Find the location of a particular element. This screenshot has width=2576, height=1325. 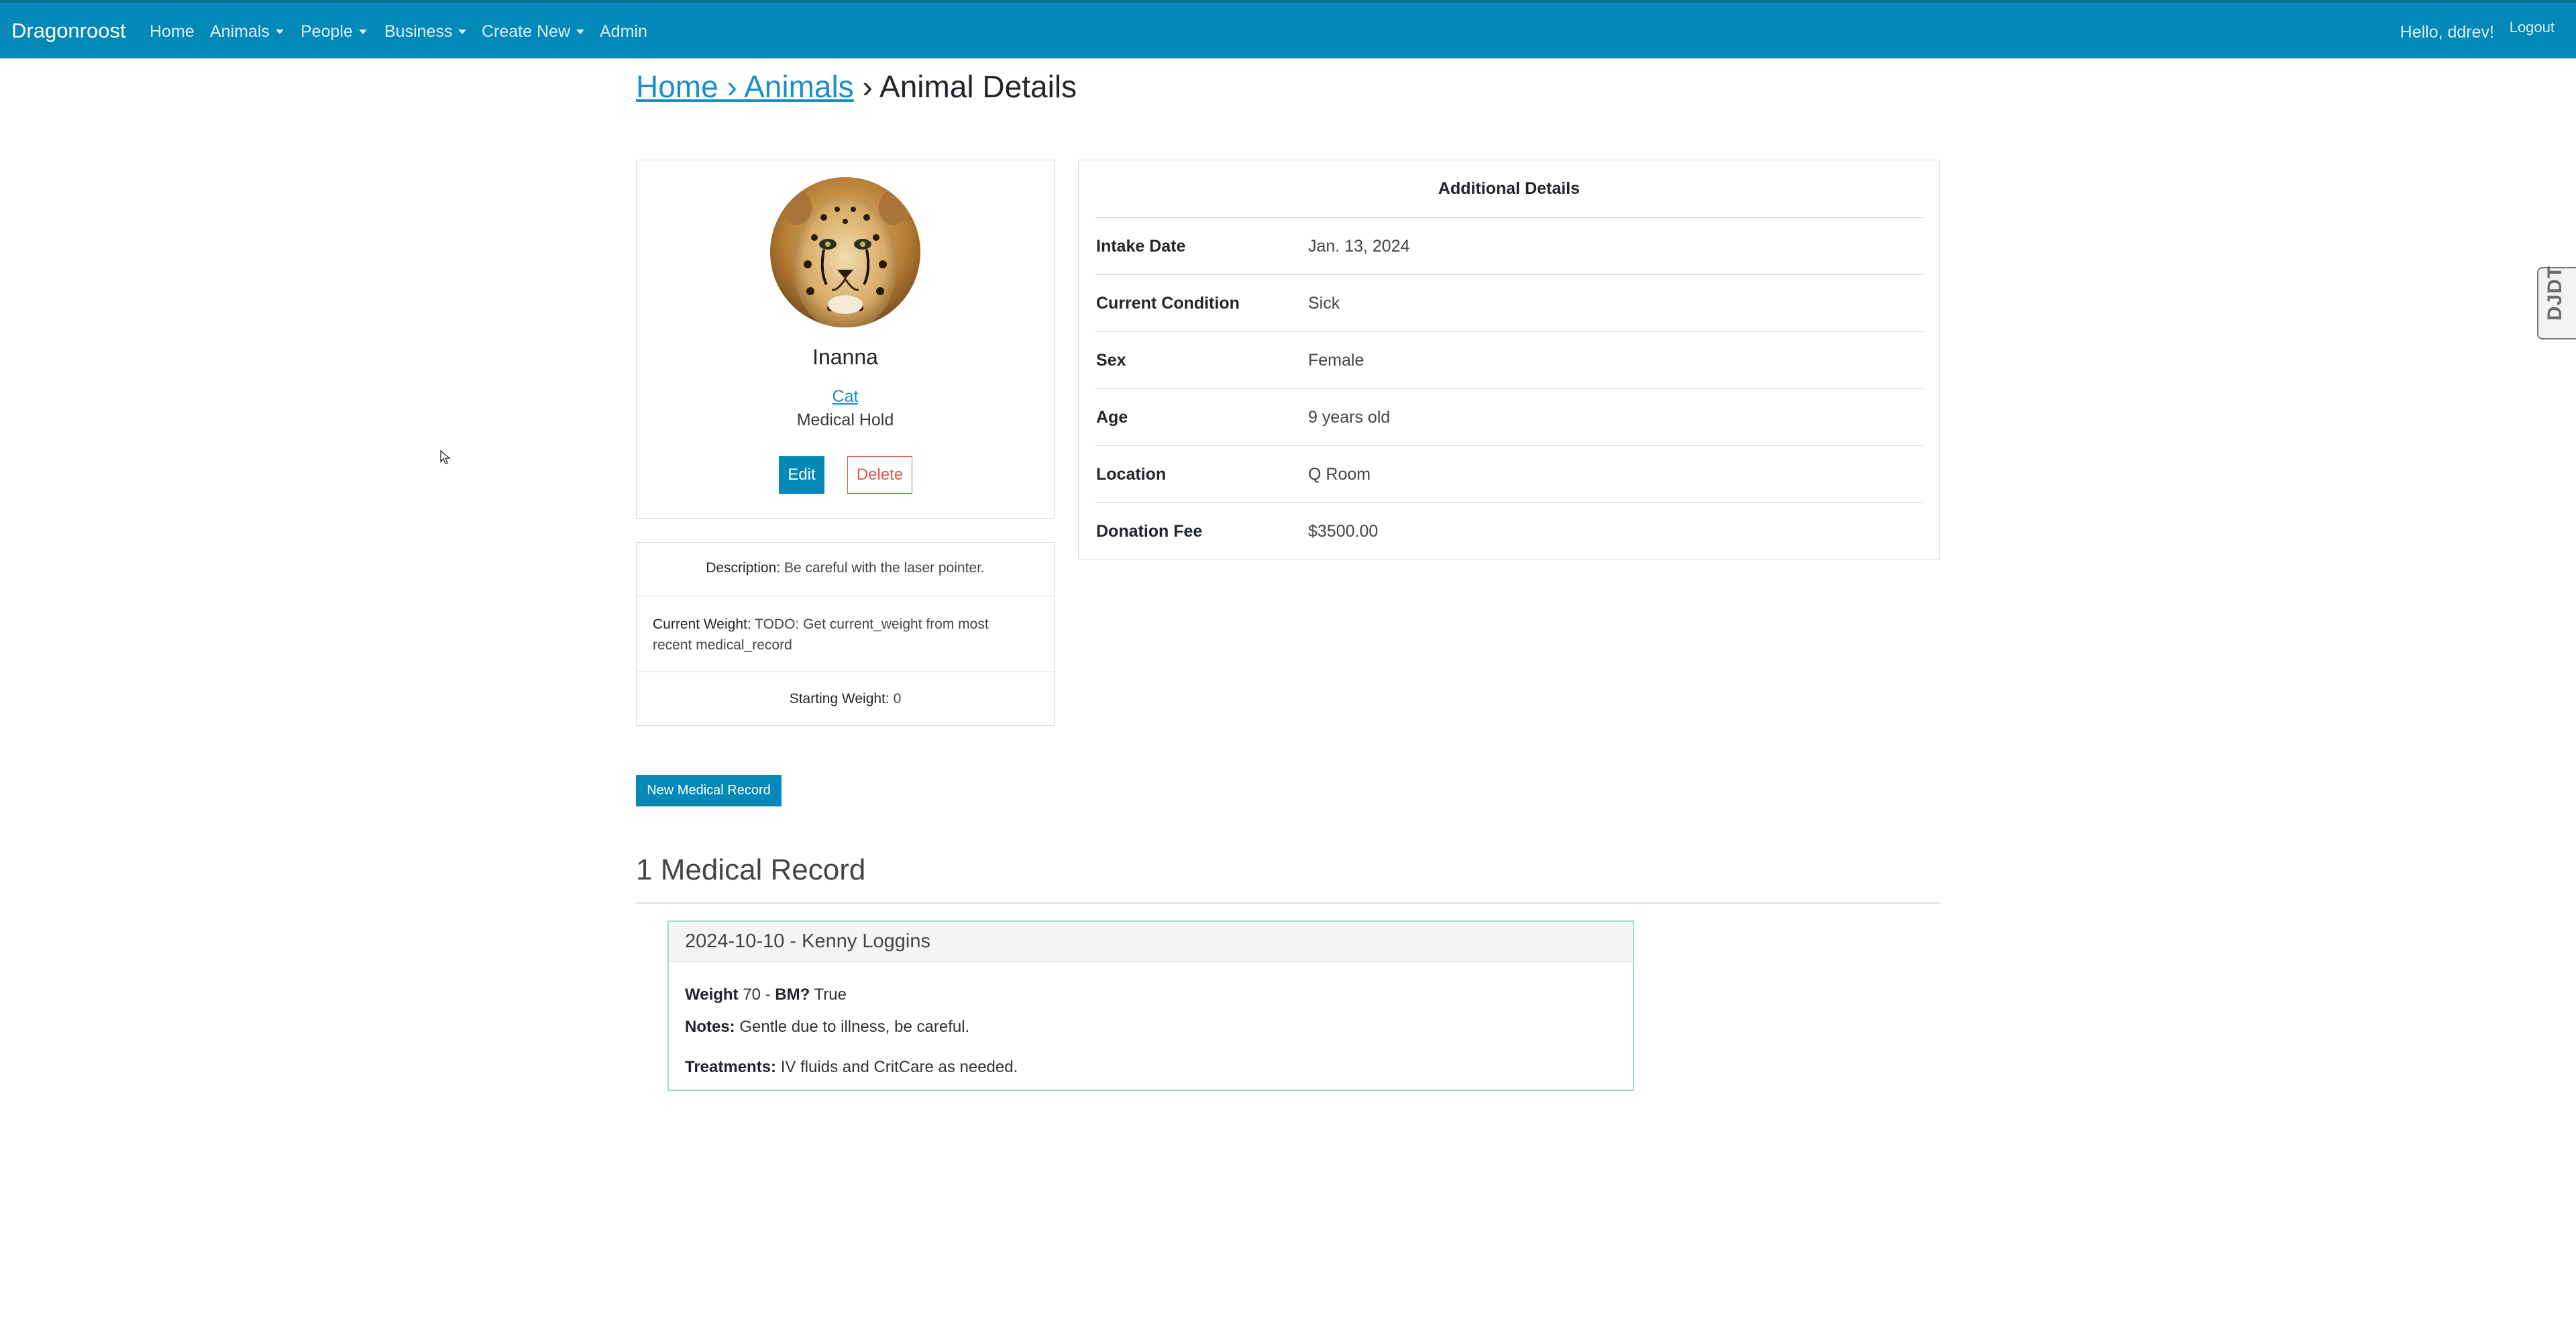

debug-toolbar-handle: DJDT is located at coordinates (2556, 302).